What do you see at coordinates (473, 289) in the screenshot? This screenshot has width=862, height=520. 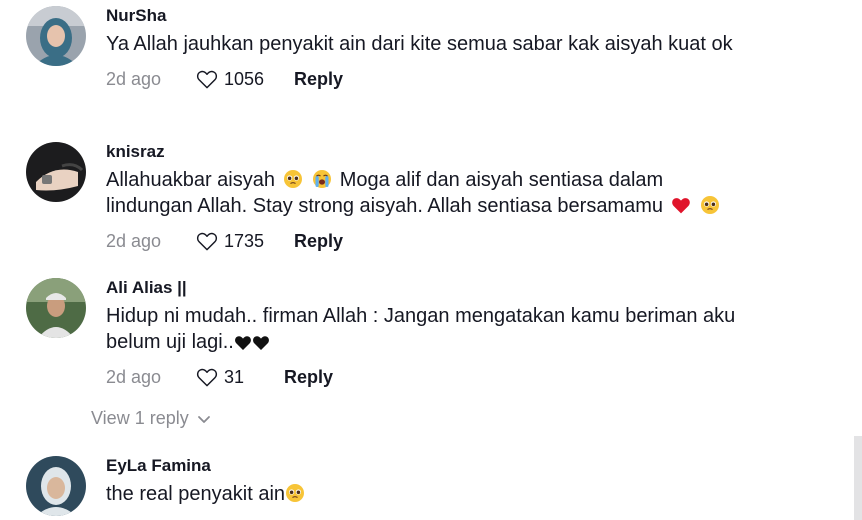 I see `username: Ali Alias ||` at bounding box center [473, 289].